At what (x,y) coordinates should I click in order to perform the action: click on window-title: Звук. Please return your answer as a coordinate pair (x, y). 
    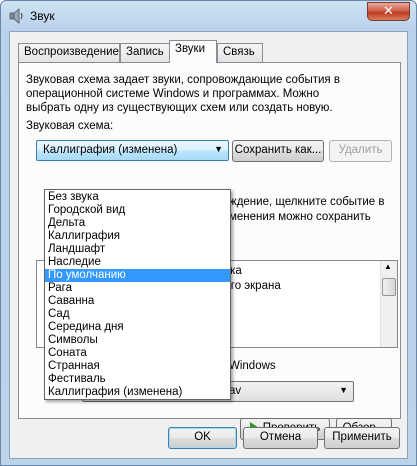
    Looking at the image, I should click on (42, 16).